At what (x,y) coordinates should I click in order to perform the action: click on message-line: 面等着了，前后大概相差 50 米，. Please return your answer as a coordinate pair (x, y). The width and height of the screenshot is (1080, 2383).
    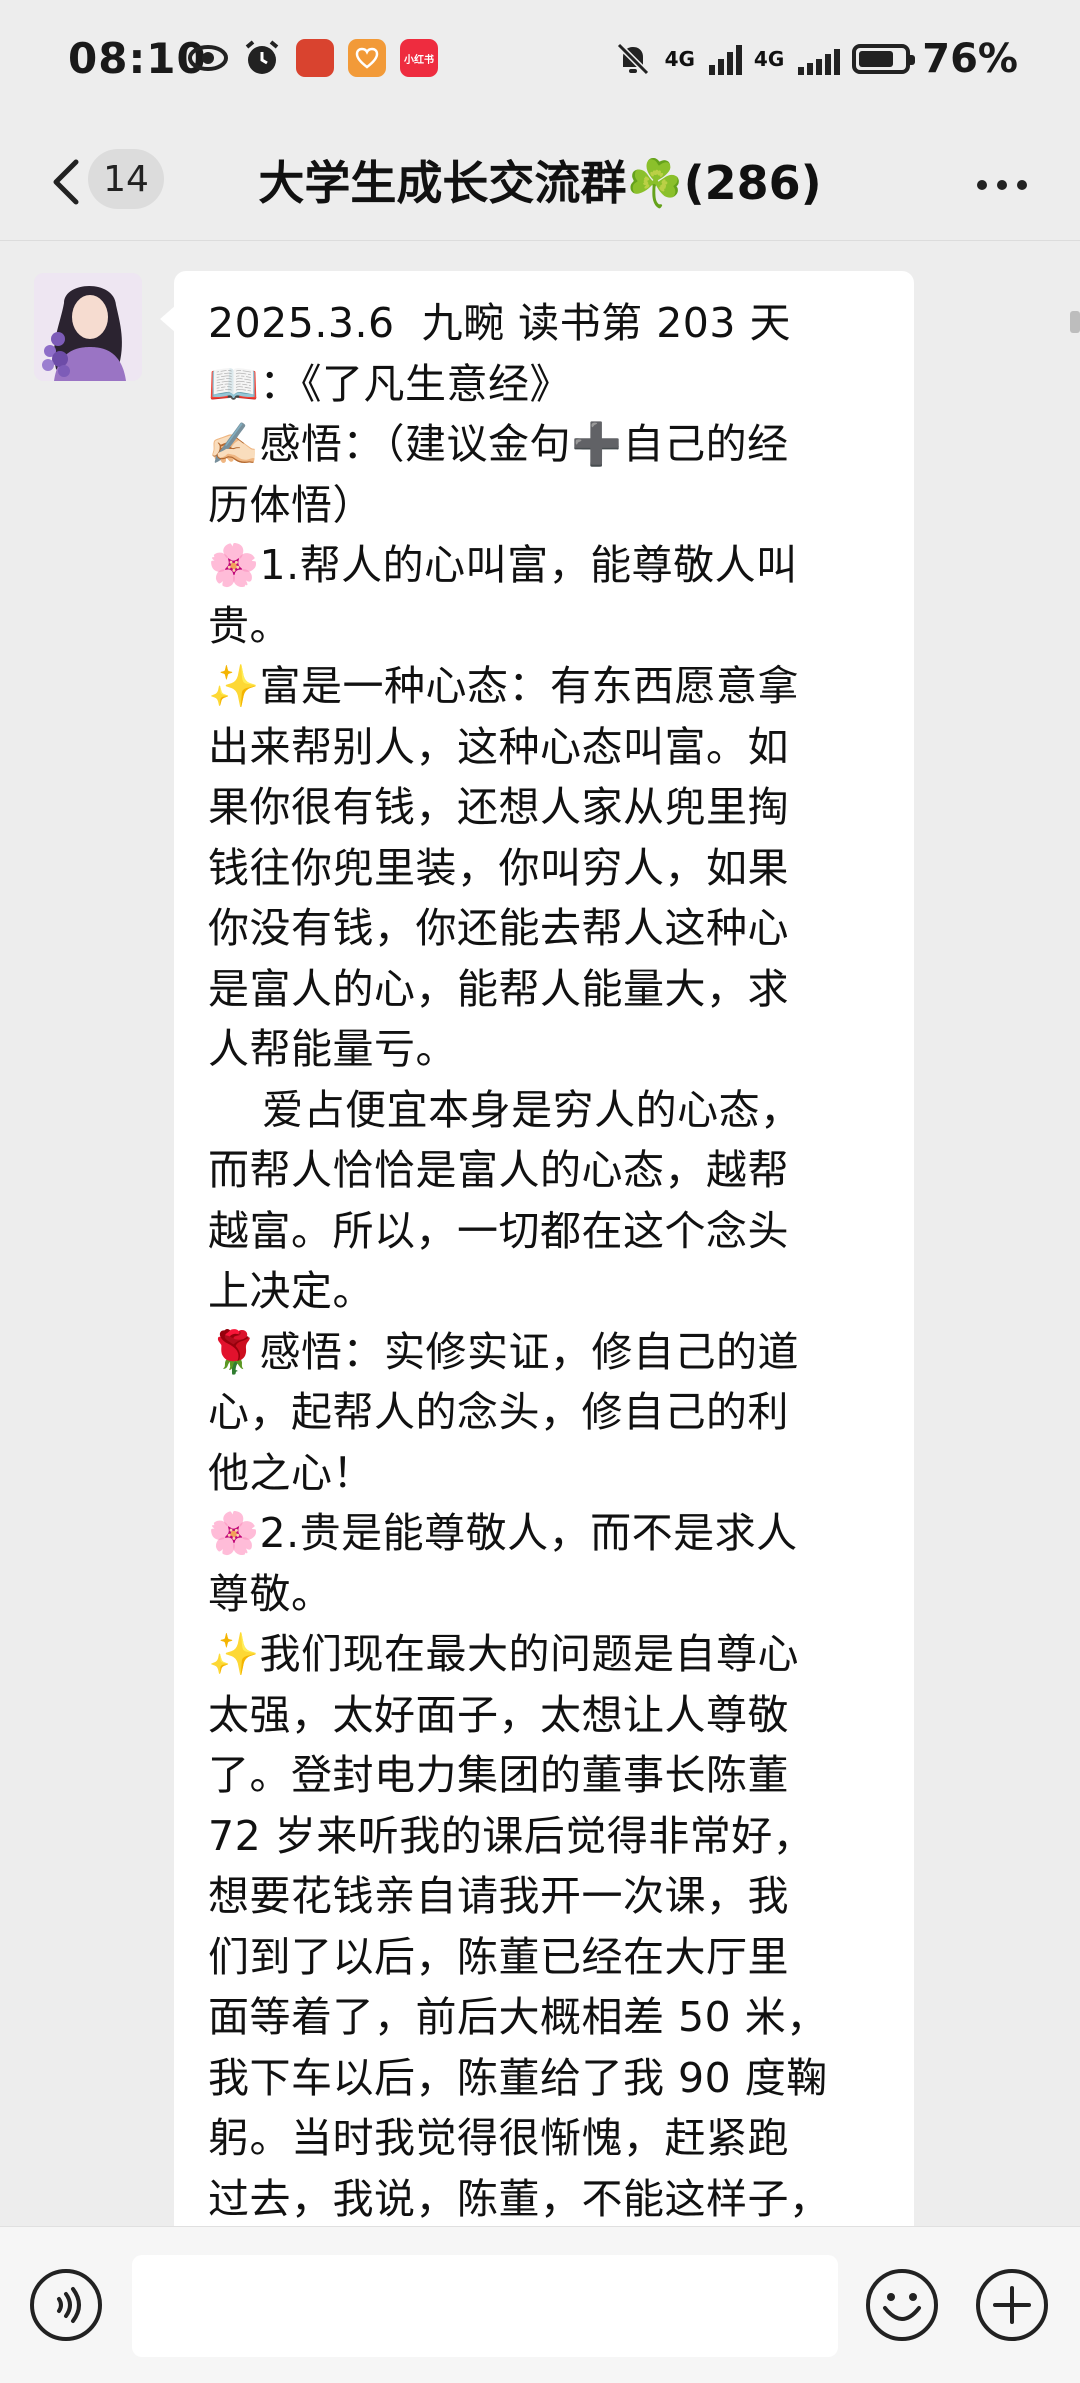
    Looking at the image, I should click on (518, 2017).